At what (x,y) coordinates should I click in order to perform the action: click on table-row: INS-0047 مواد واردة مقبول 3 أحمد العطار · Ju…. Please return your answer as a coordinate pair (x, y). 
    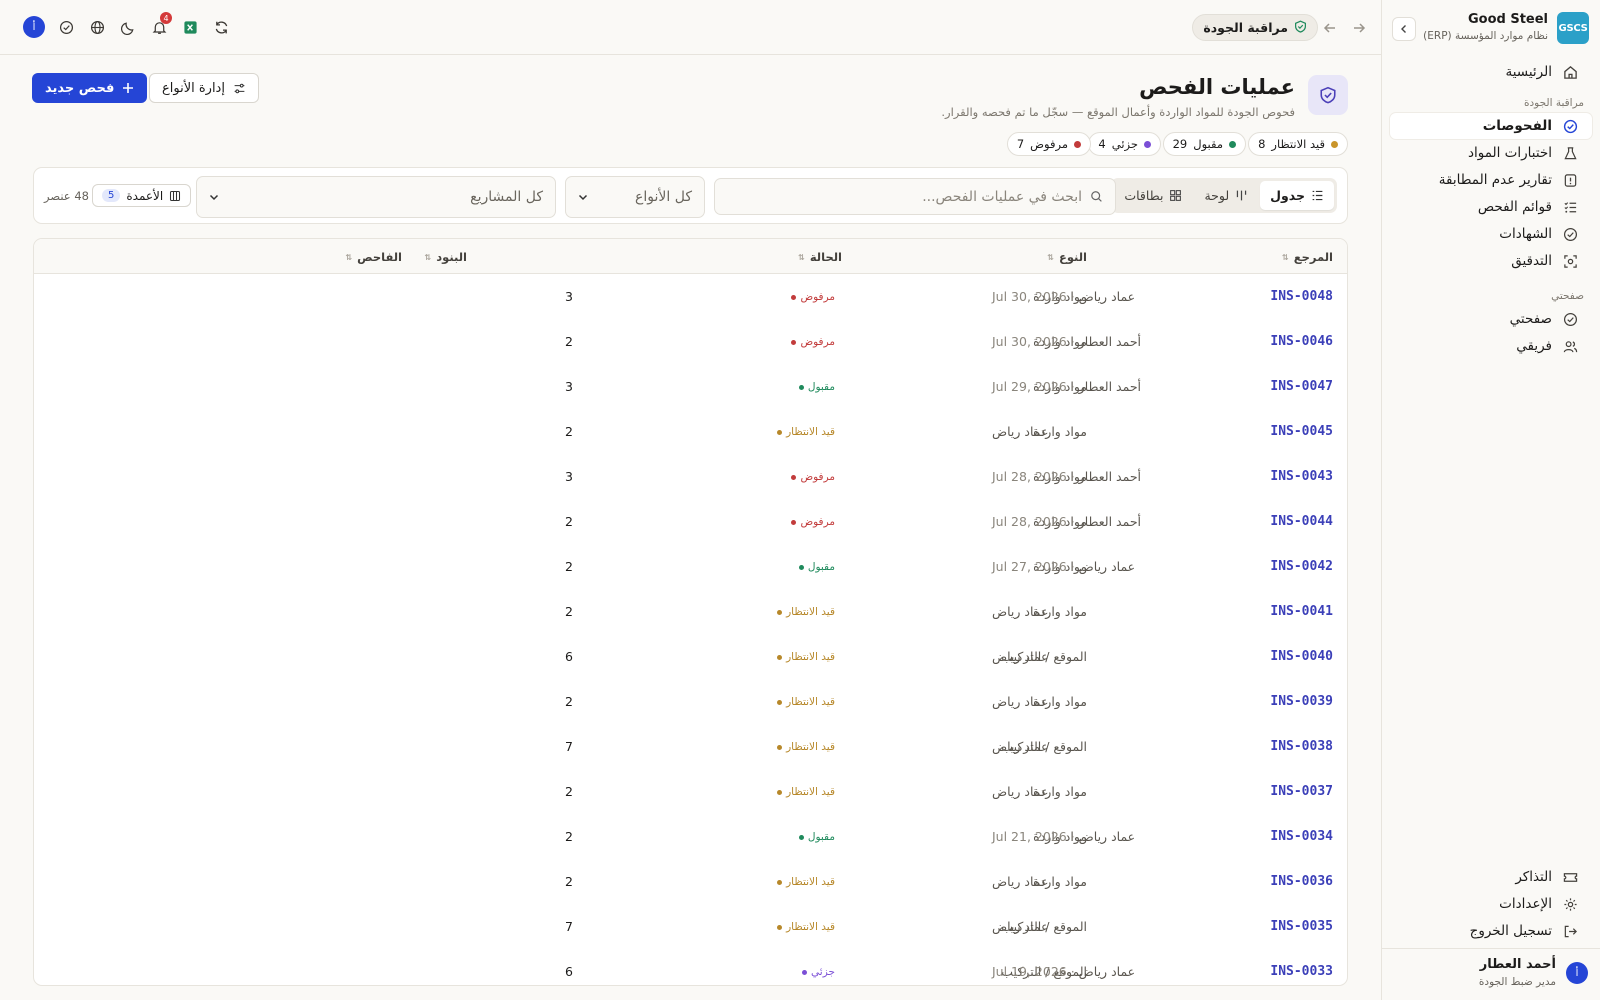
    Looking at the image, I should click on (690, 387).